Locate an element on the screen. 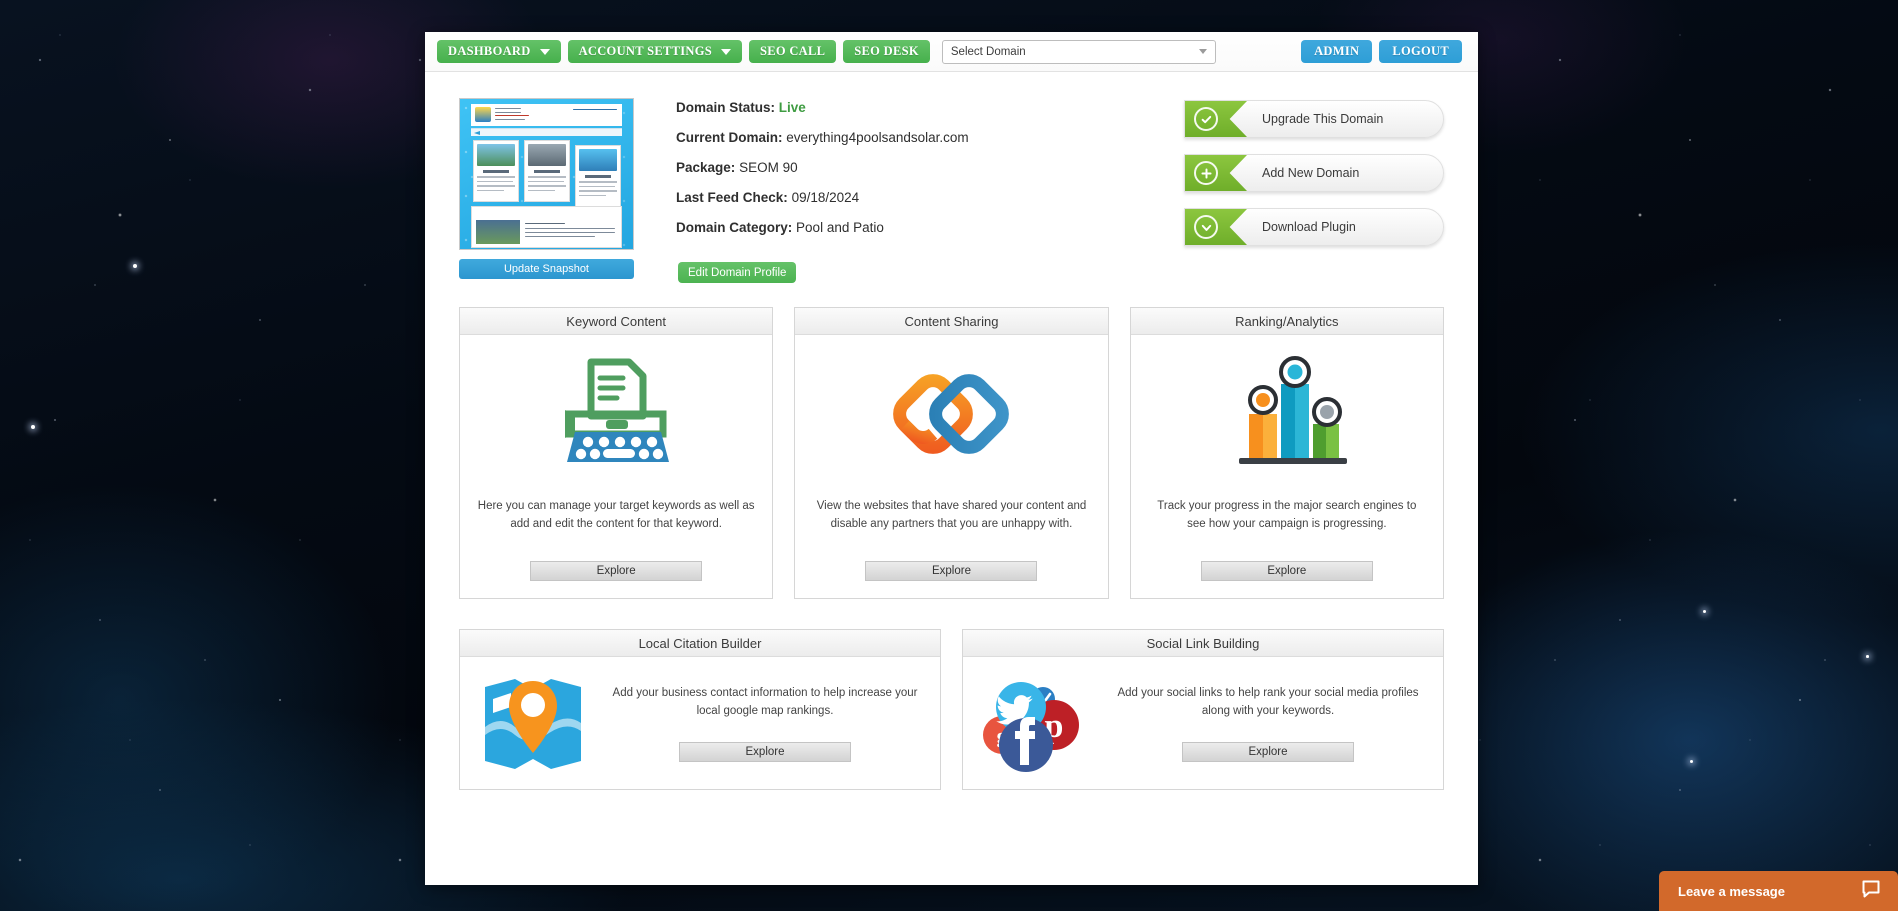  nav-button-dashboard: DASHBOARD is located at coordinates (499, 51).